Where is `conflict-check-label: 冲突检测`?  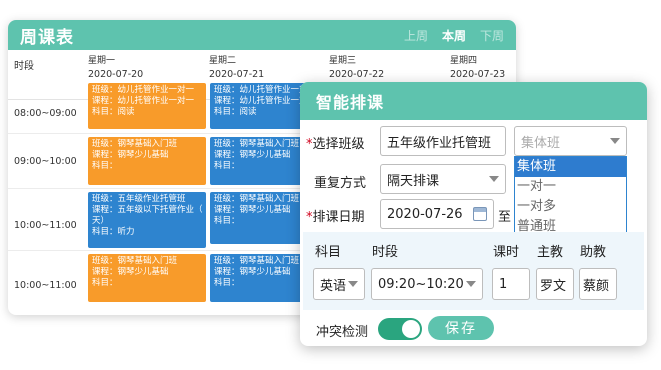 conflict-check-label: 冲突检测 is located at coordinates (342, 332).